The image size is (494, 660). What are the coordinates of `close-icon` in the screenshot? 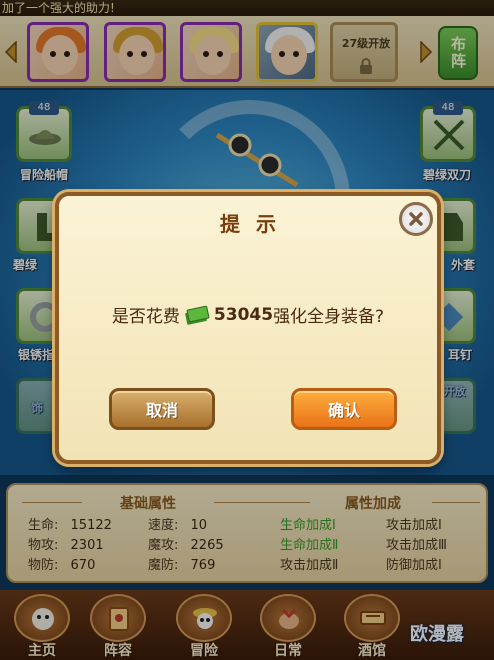 It's located at (416, 219).